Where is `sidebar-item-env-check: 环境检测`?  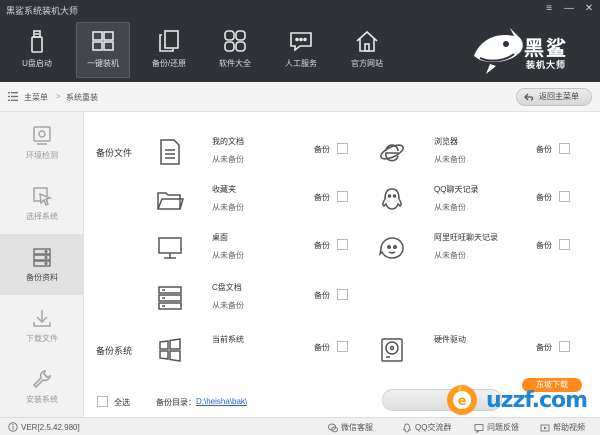
sidebar-item-env-check: 环境检测 is located at coordinates (42, 142).